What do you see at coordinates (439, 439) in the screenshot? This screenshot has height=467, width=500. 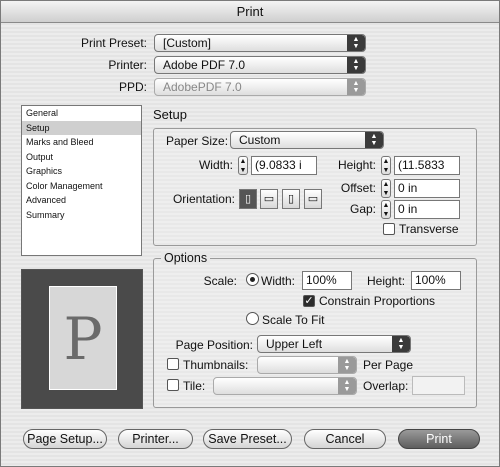 I see `print-button: Print` at bounding box center [439, 439].